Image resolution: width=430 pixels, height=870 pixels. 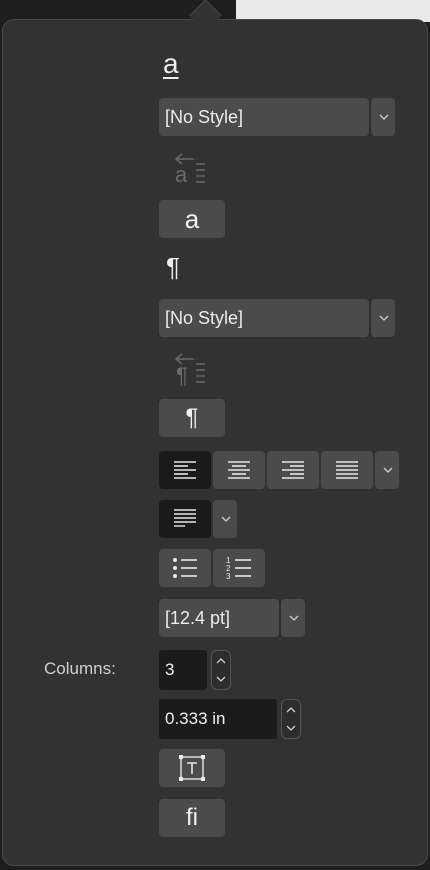 I want to click on justify-icon, so click(x=347, y=470).